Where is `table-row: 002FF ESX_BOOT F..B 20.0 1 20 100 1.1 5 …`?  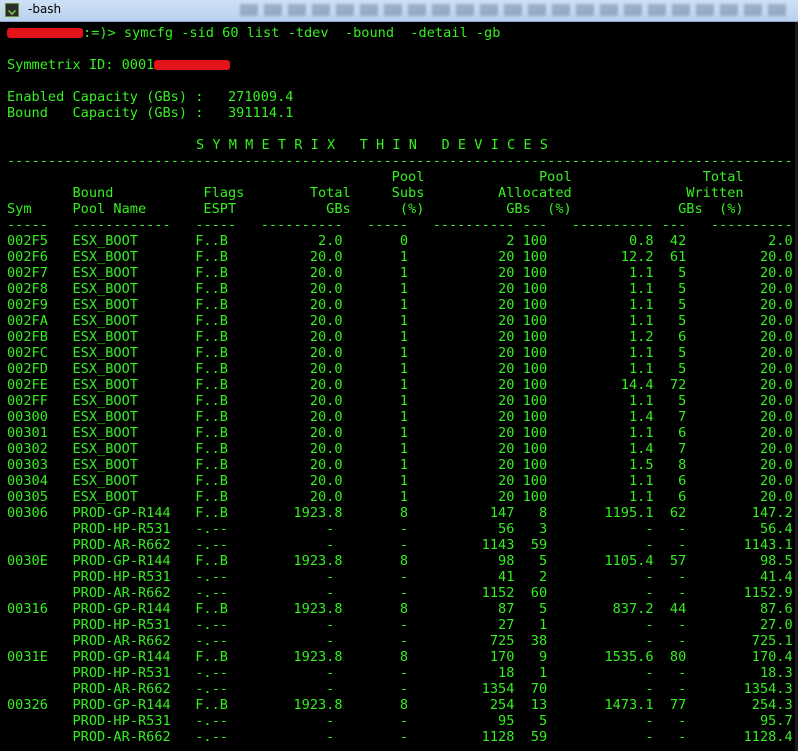
table-row: 002FF ESX_BOOT F..B 20.0 1 20 100 1.1 5 … is located at coordinates (402, 401).